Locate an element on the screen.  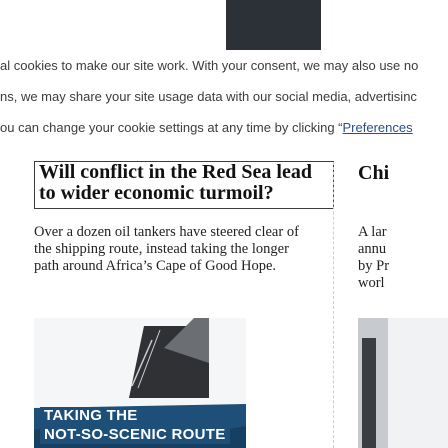
summary-line: A lar is located at coordinates (372, 232).